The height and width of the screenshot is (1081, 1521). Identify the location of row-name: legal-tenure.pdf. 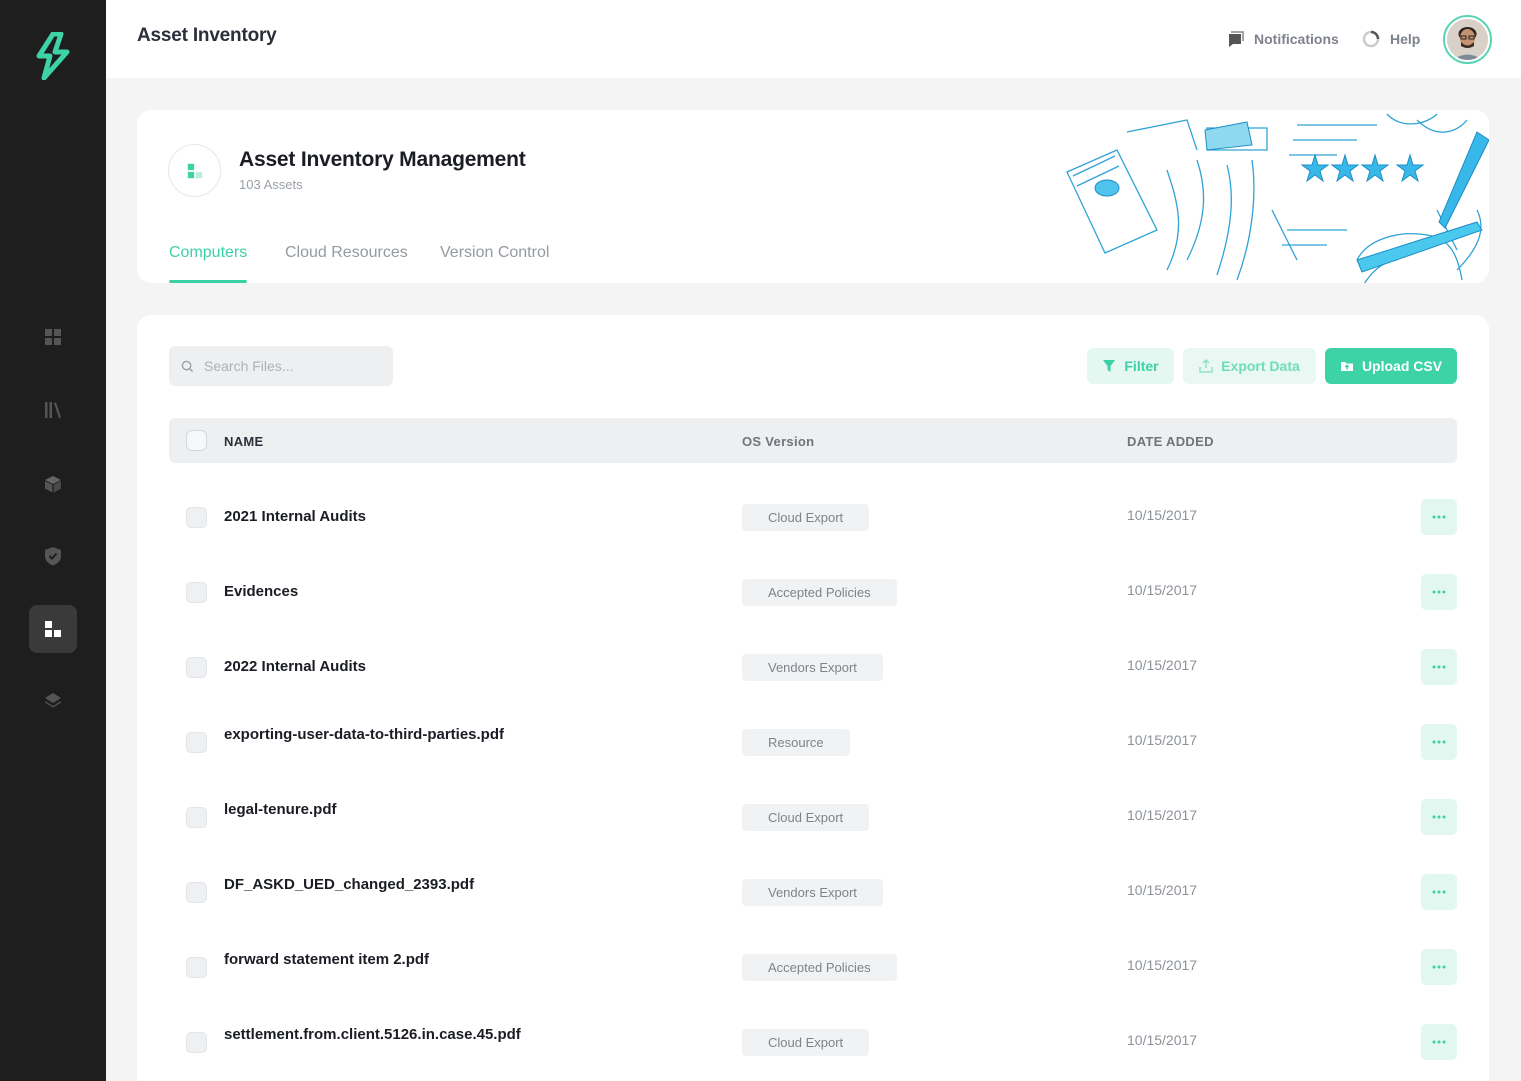
(280, 809).